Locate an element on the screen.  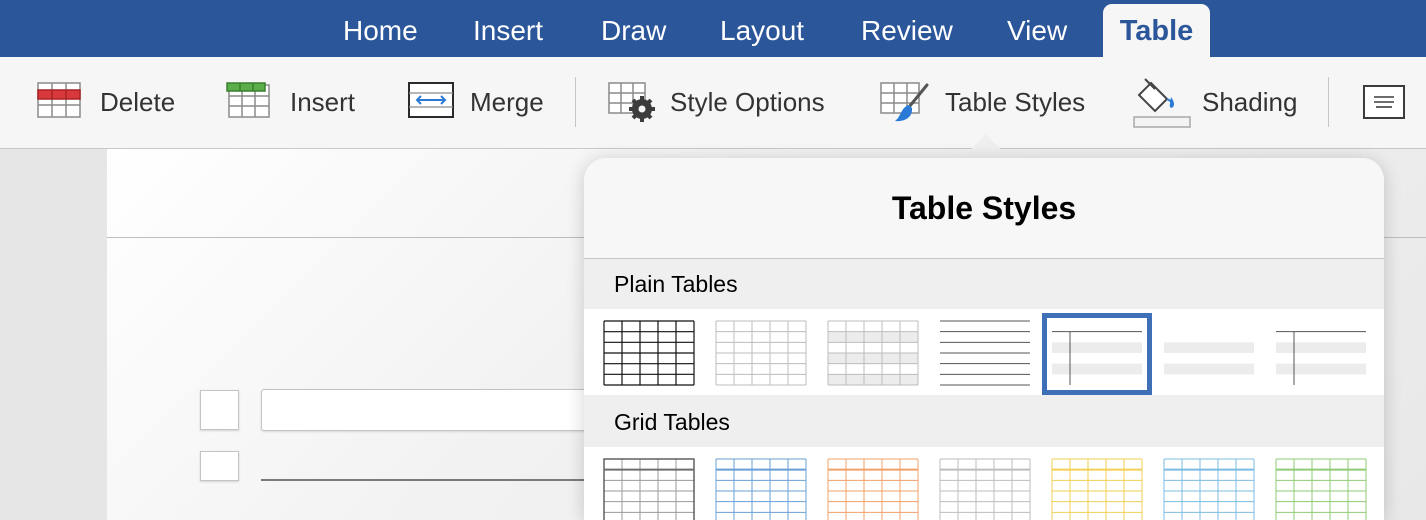
tab-table: Table is located at coordinates (1156, 30).